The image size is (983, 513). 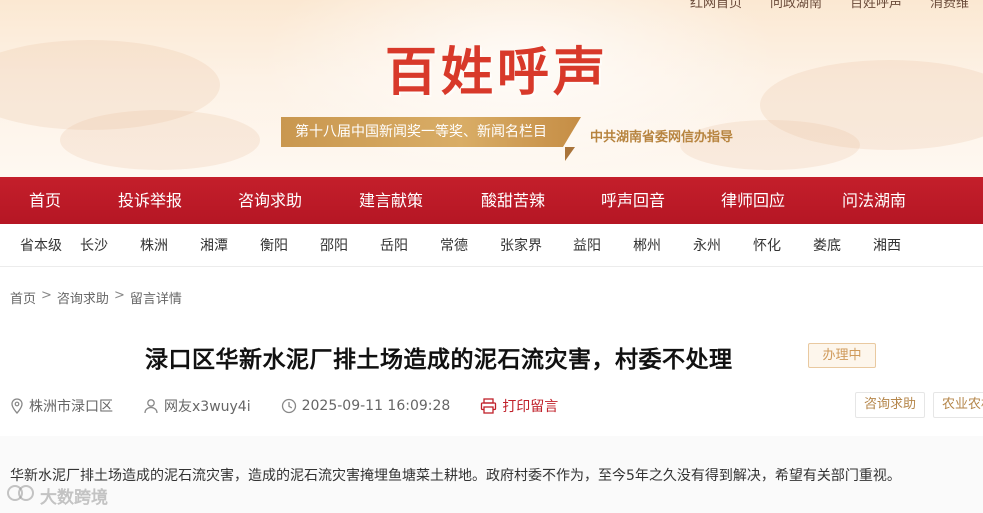 What do you see at coordinates (530, 407) in the screenshot?
I see `print-label: 打印留言` at bounding box center [530, 407].